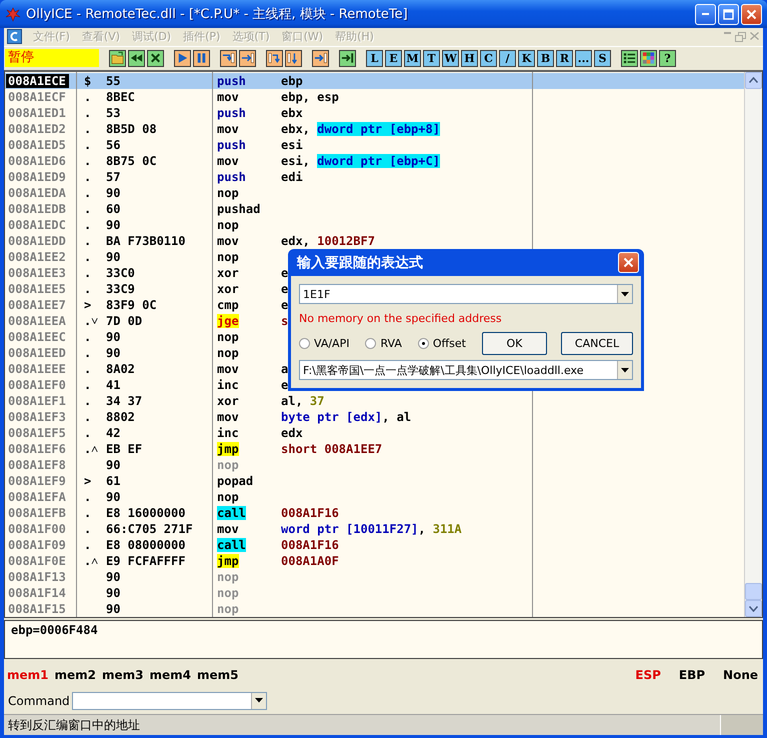 The height and width of the screenshot is (738, 767). What do you see at coordinates (113, 112) in the screenshot?
I see `opcode-text: 53` at bounding box center [113, 112].